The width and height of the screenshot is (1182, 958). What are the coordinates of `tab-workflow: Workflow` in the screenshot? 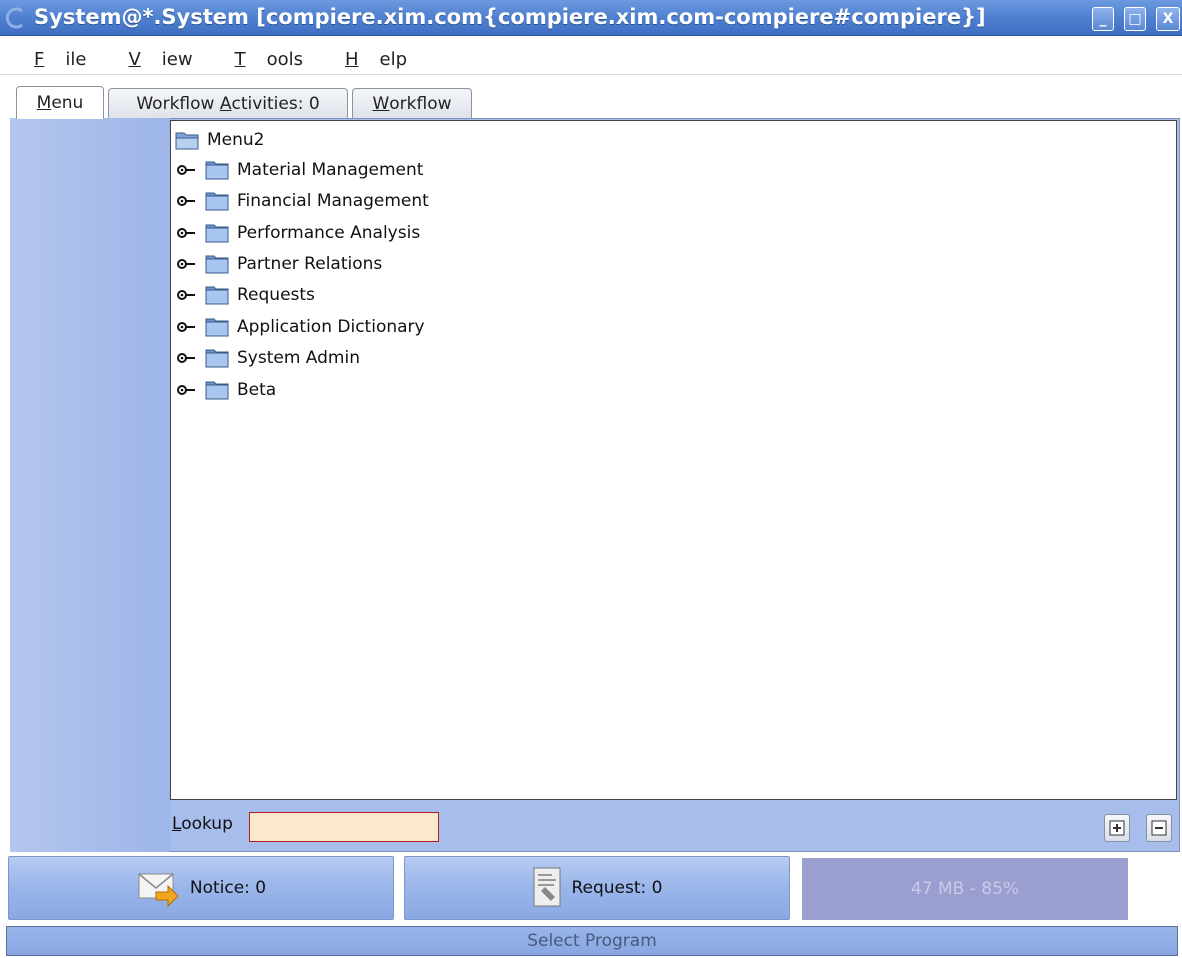 It's located at (412, 103).